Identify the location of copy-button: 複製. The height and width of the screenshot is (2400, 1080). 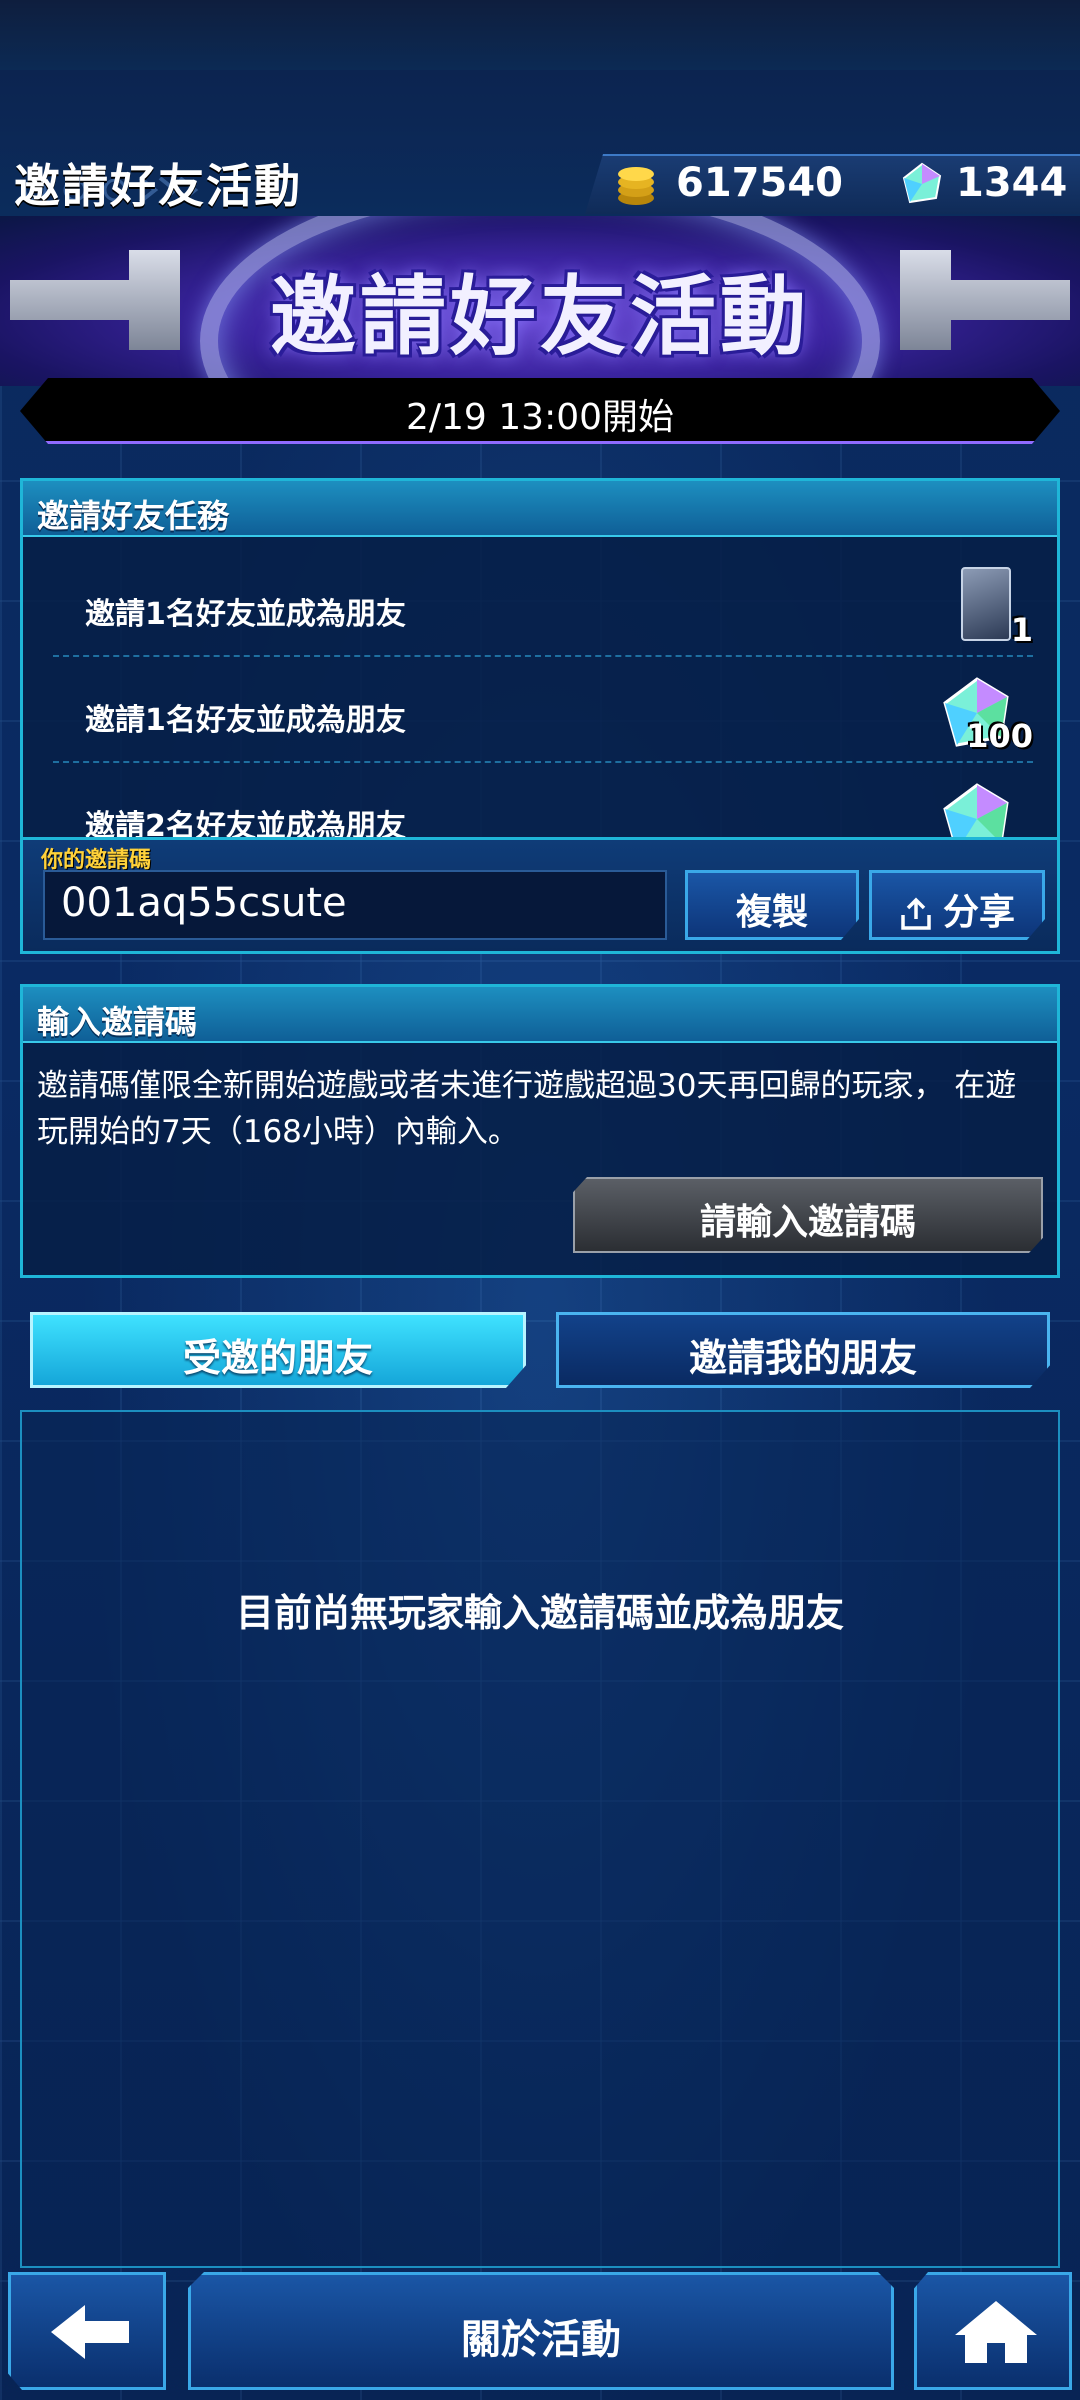
(772, 905).